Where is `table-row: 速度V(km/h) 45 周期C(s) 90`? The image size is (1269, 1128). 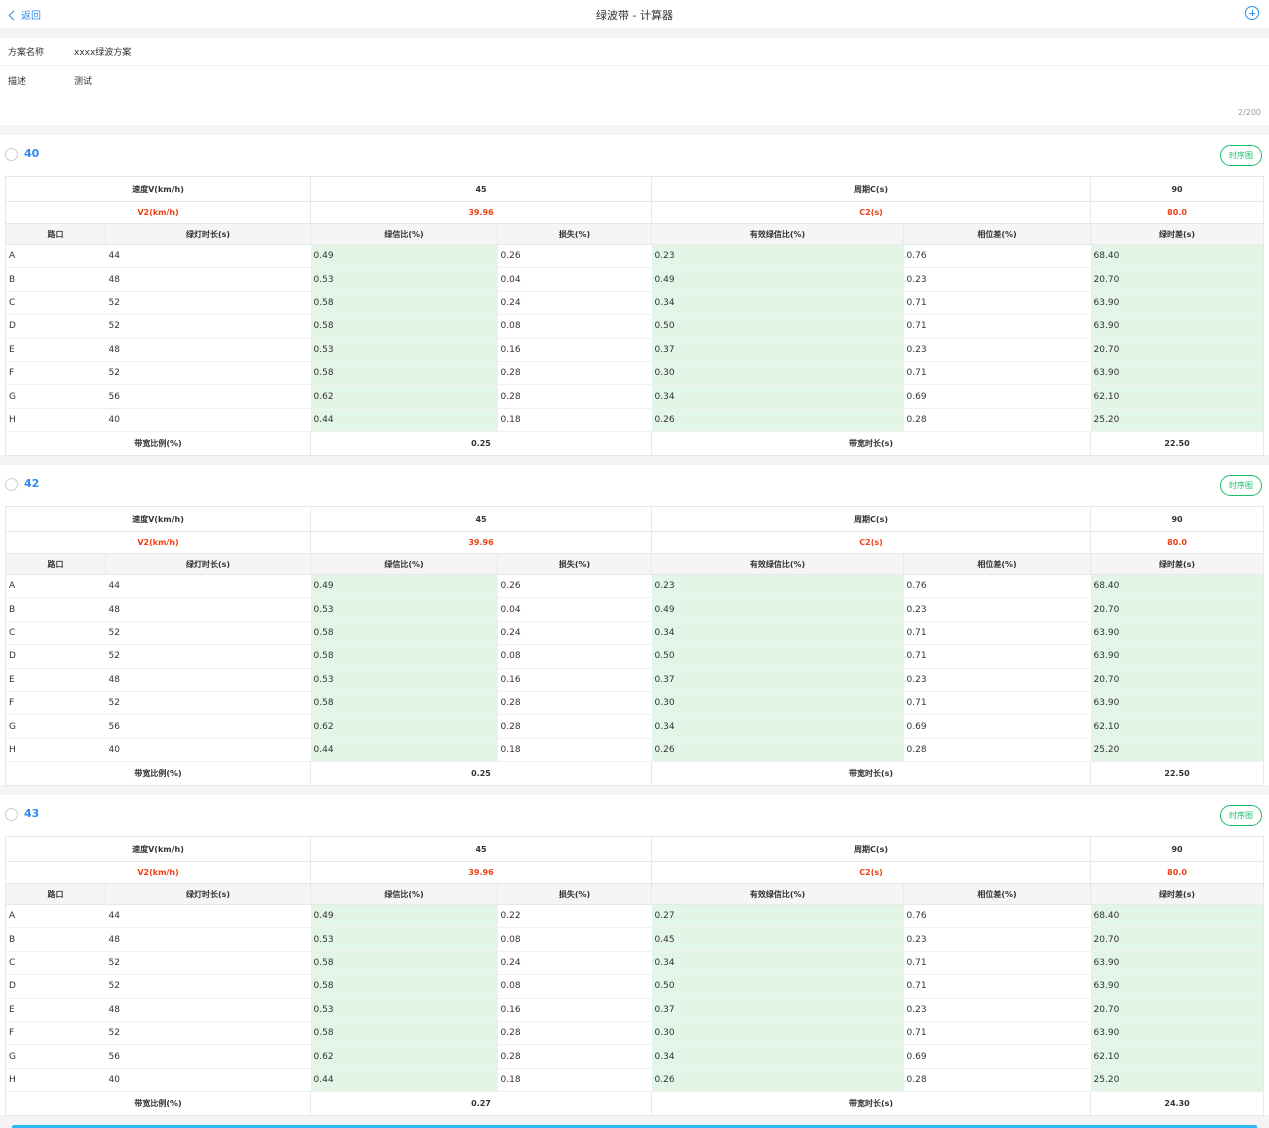 table-row: 速度V(km/h) 45 周期C(s) 90 is located at coordinates (635, 519).